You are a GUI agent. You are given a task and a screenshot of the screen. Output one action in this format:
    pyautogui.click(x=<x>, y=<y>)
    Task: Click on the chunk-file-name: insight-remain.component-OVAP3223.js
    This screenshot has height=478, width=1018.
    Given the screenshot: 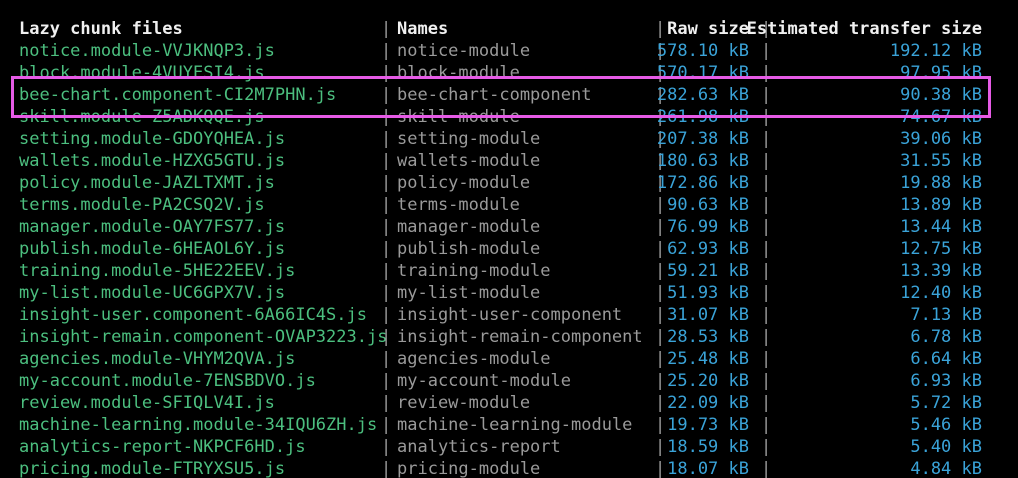 What is the action you would take?
    pyautogui.click(x=203, y=337)
    